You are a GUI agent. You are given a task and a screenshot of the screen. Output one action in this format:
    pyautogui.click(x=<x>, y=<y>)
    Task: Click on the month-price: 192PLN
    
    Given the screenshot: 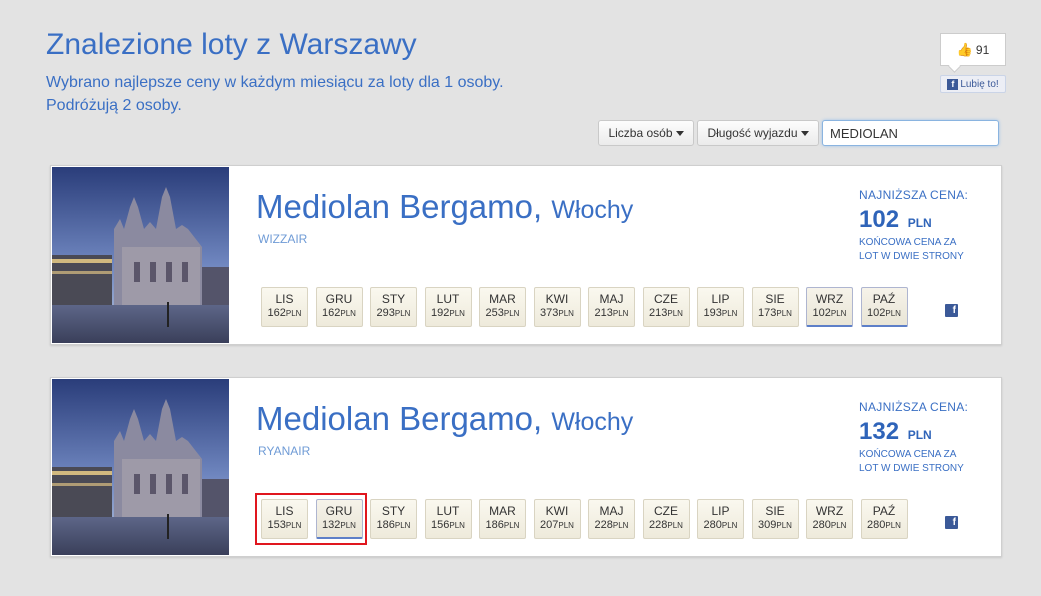 What is the action you would take?
    pyautogui.click(x=448, y=313)
    